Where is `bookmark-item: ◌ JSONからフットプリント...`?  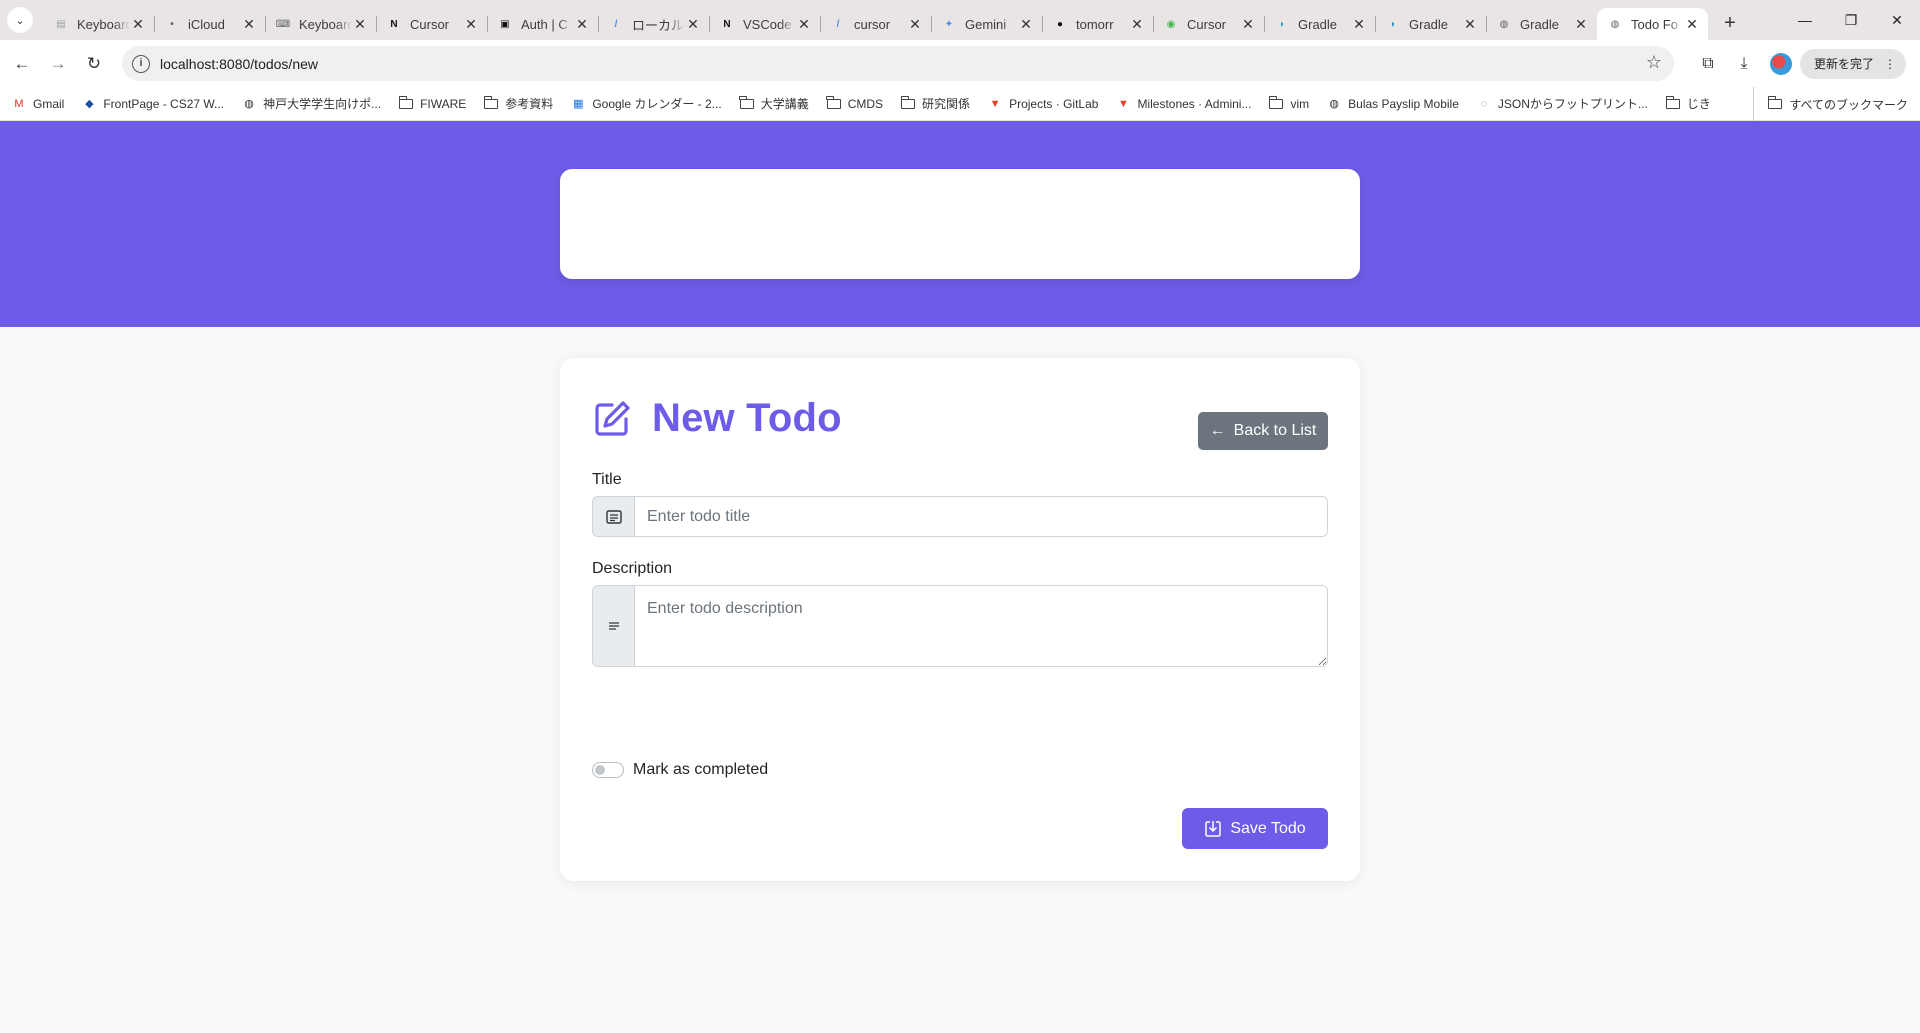 bookmark-item: ◌ JSONからフットプリント... is located at coordinates (1562, 103).